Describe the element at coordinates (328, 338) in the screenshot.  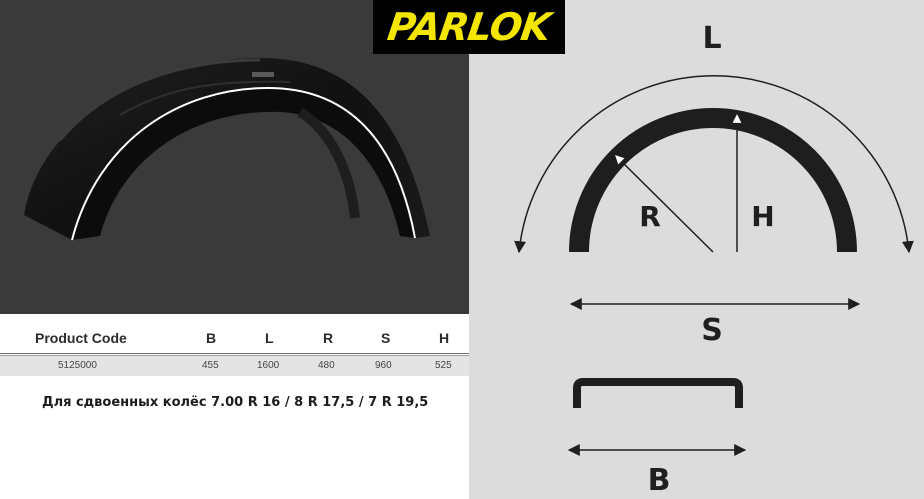
I see `header-r: R` at that location.